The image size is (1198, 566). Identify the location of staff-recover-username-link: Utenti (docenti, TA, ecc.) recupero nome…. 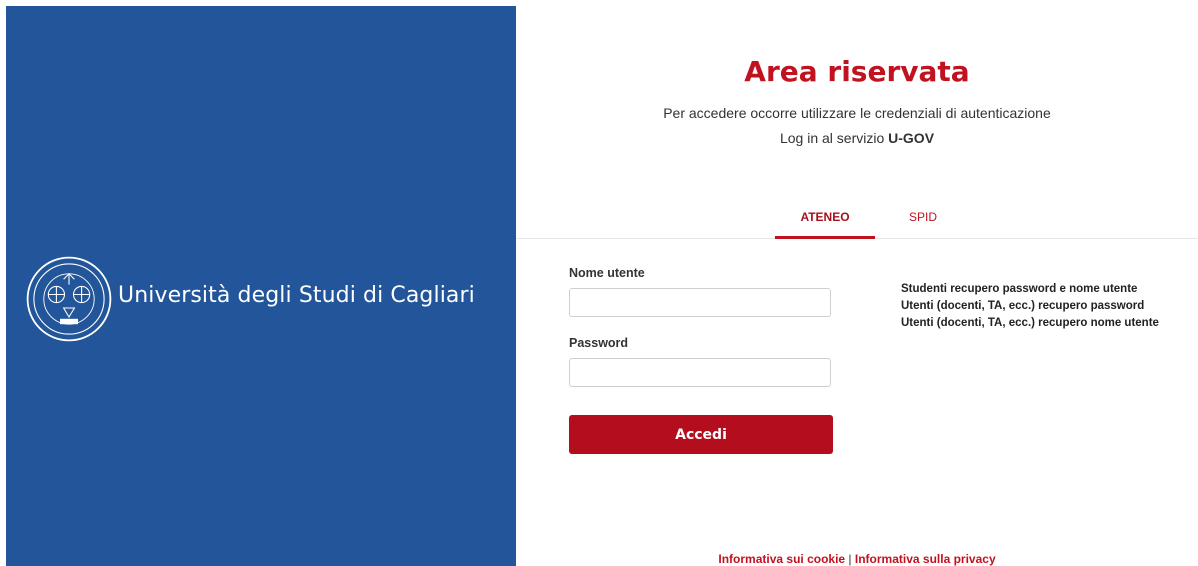
(1043, 323).